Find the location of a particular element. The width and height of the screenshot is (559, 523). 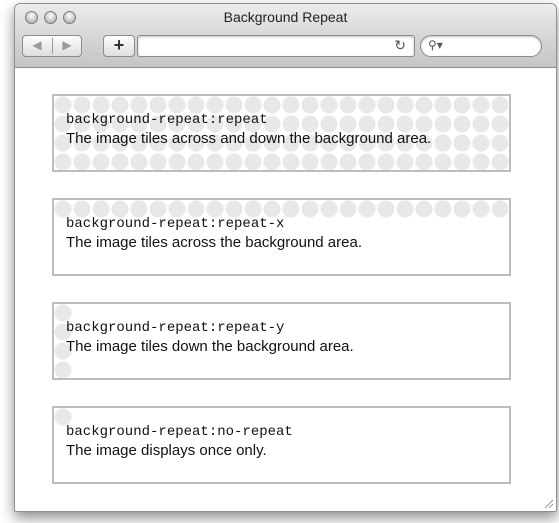

box-code-label: background-repeat:repeat-y is located at coordinates (175, 328).